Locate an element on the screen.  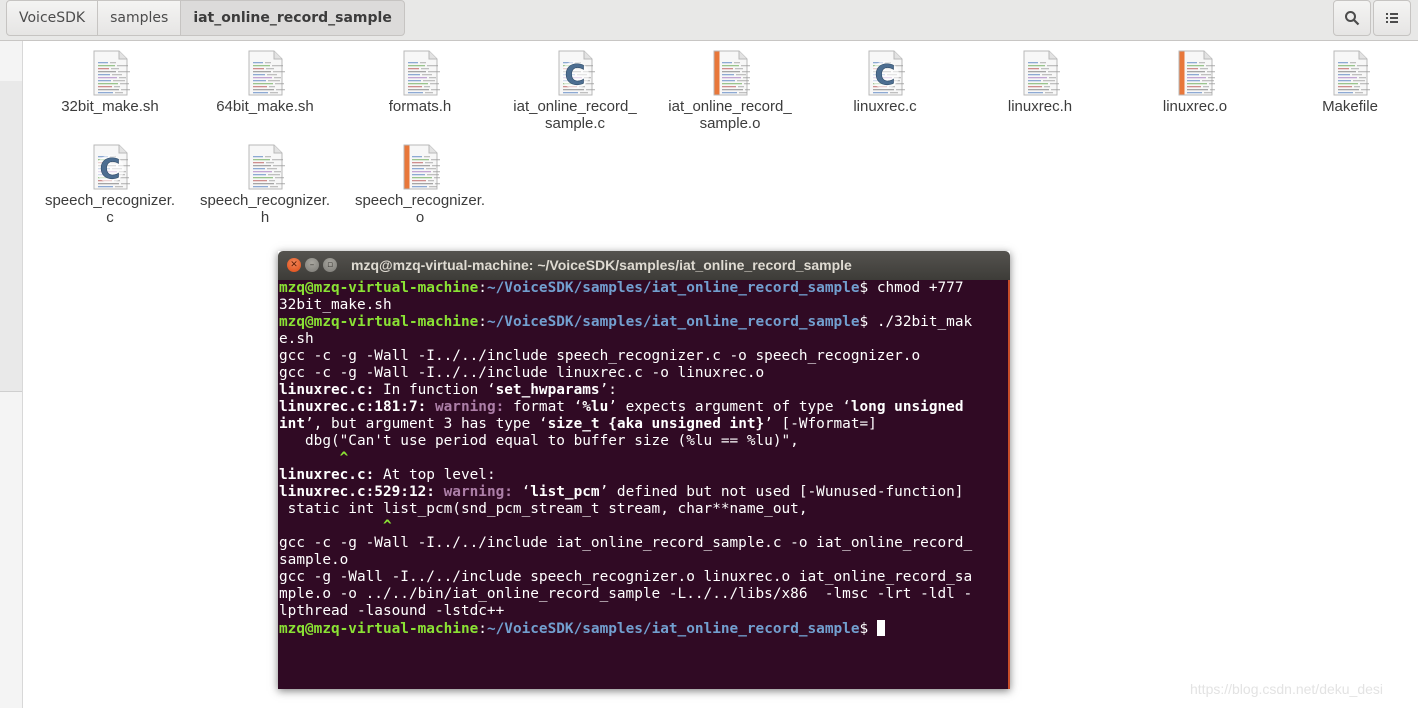
terminal-cursor is located at coordinates (880, 628).